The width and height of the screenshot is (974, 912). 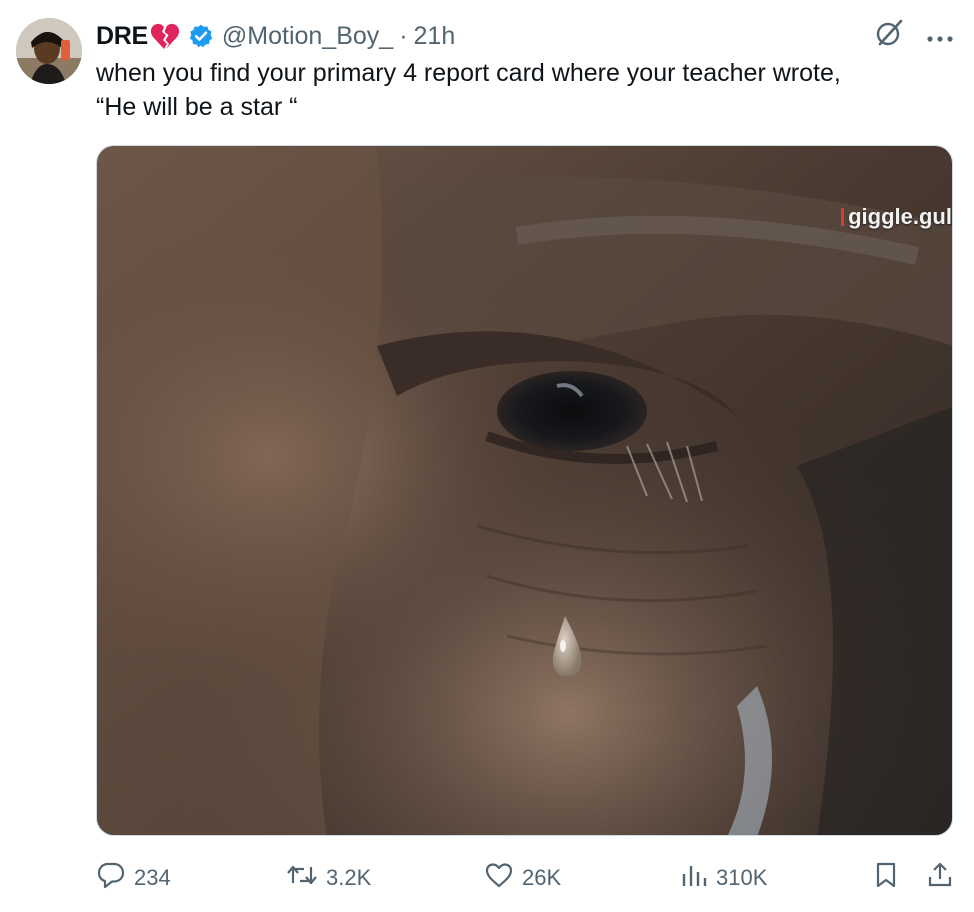 I want to click on share-icon, so click(x=944, y=878).